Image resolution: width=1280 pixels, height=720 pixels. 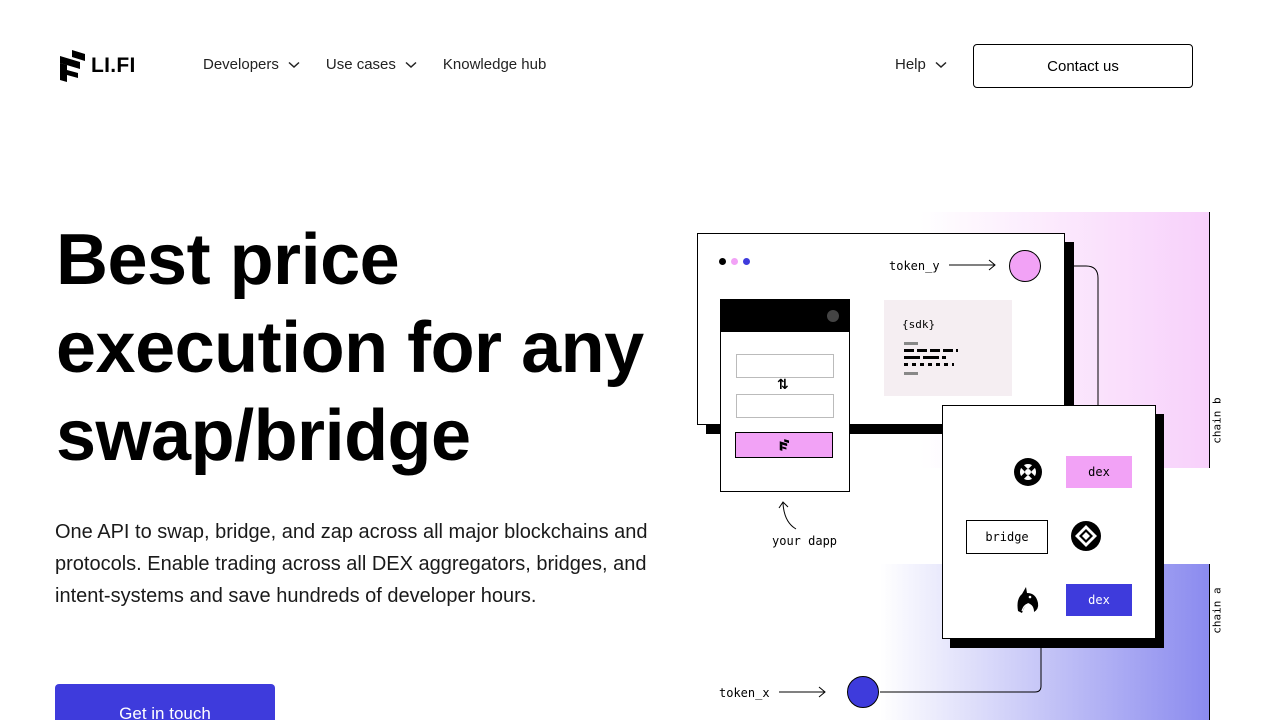 I want to click on token-x-node, so click(x=863, y=692).